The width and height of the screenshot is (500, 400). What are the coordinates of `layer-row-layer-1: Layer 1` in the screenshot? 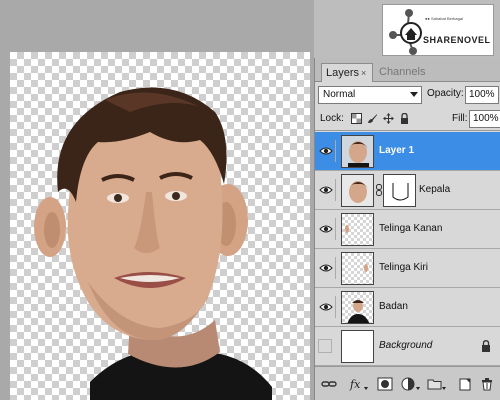 It's located at (407, 151).